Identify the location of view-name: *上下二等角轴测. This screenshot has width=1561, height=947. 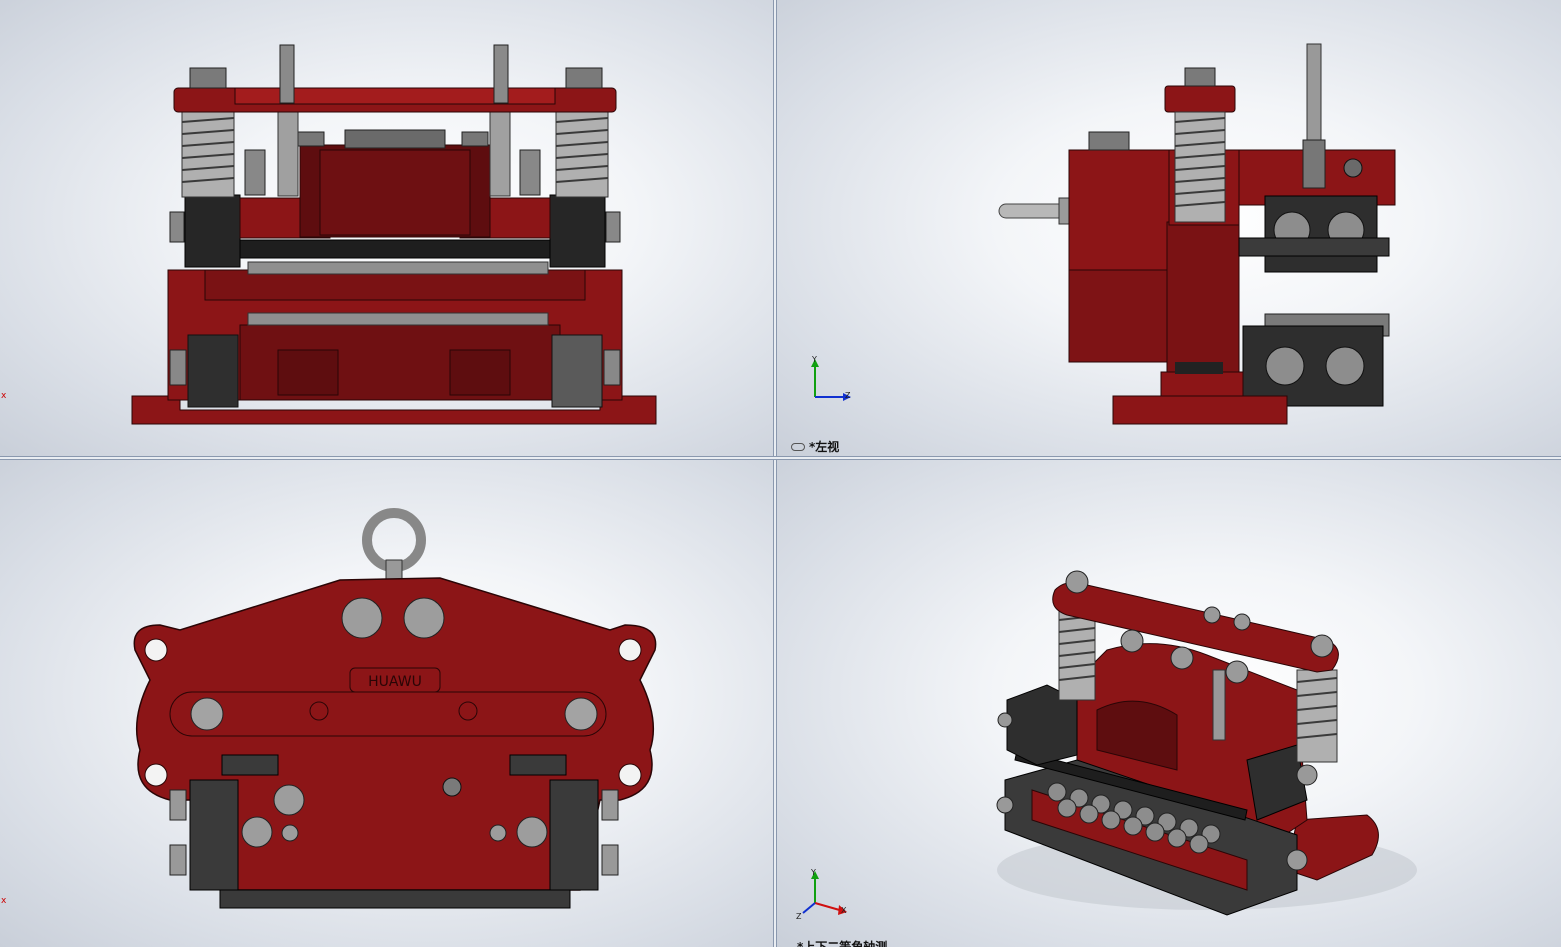
(842, 943).